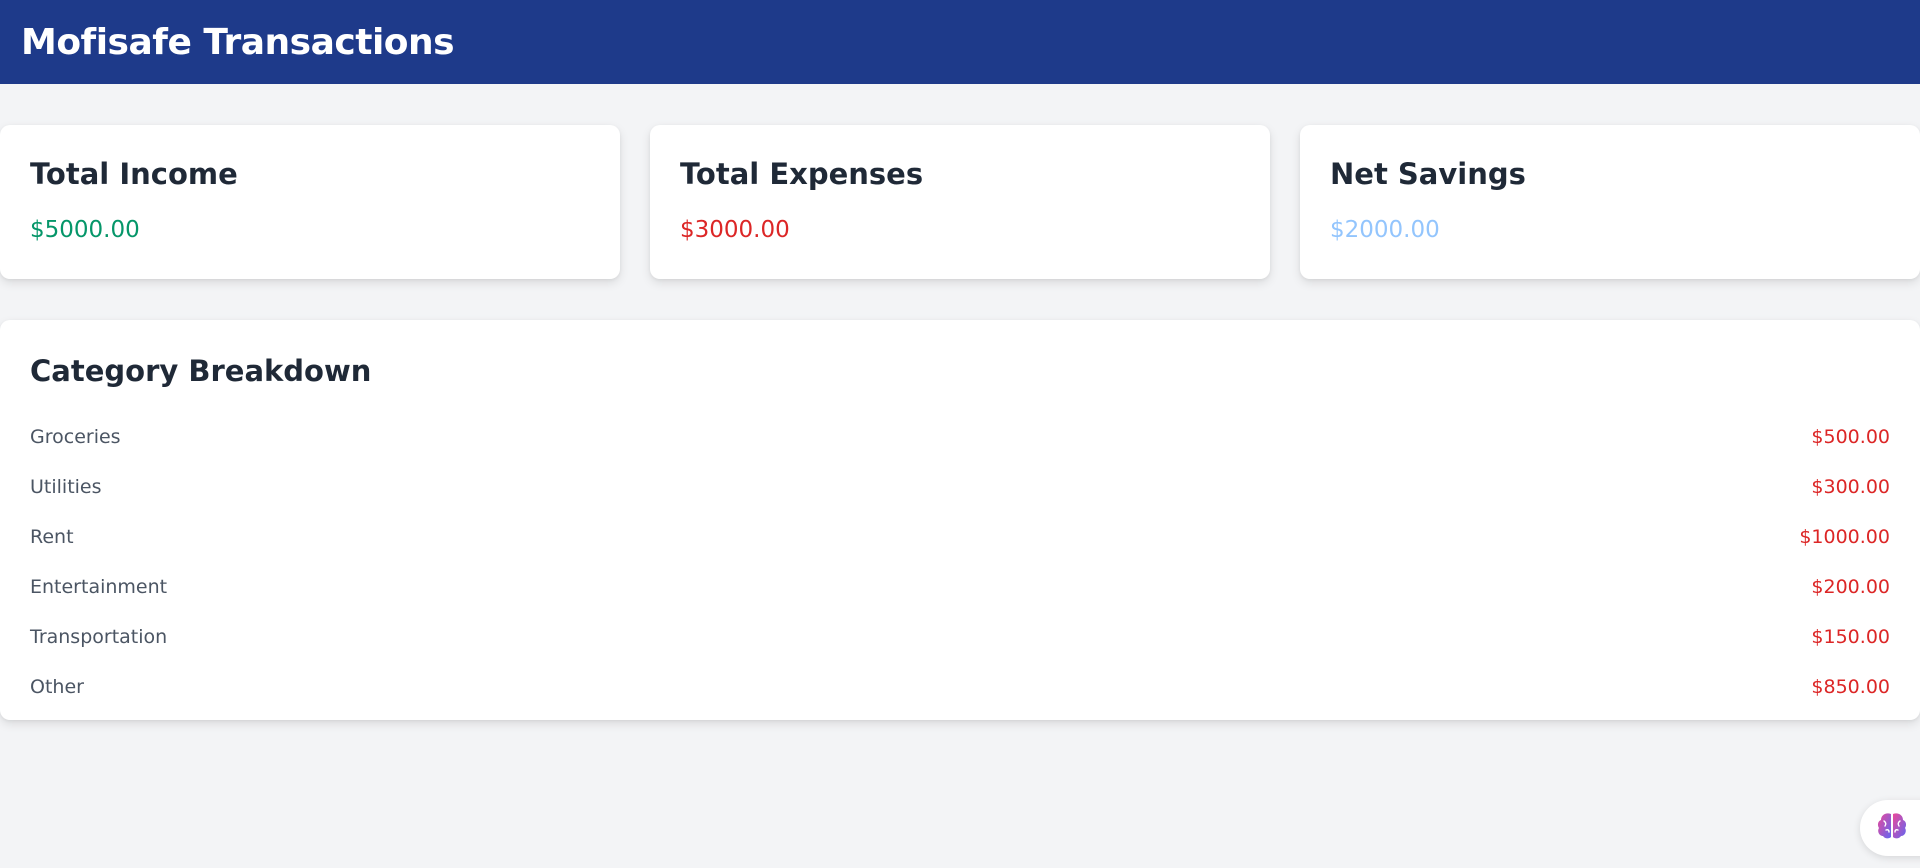 The width and height of the screenshot is (1920, 868). Describe the element at coordinates (1428, 174) in the screenshot. I see `net-savings-label: Net Savings` at that location.